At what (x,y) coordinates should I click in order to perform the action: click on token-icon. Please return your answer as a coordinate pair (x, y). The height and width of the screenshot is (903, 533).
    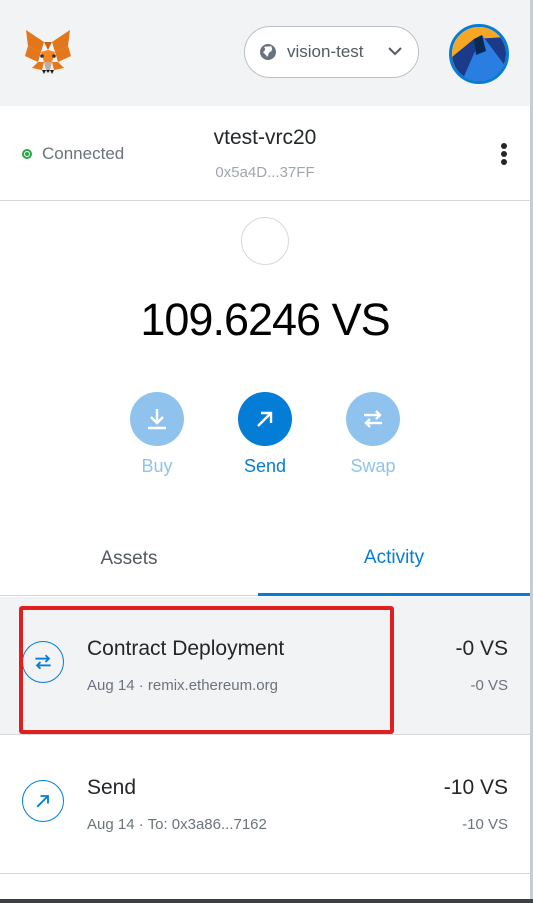
    Looking at the image, I should click on (265, 241).